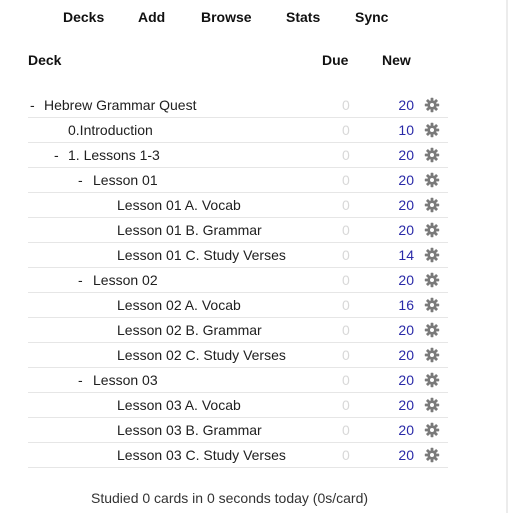 This screenshot has width=508, height=513. Describe the element at coordinates (83, 17) in the screenshot. I see `nav-decks-link: Decks` at that location.